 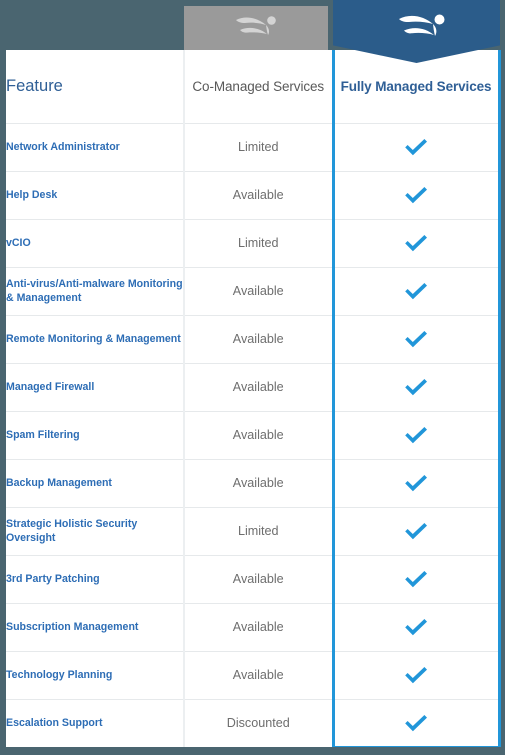 I want to click on cell-feature-name: Escalation Support, so click(x=95, y=722).